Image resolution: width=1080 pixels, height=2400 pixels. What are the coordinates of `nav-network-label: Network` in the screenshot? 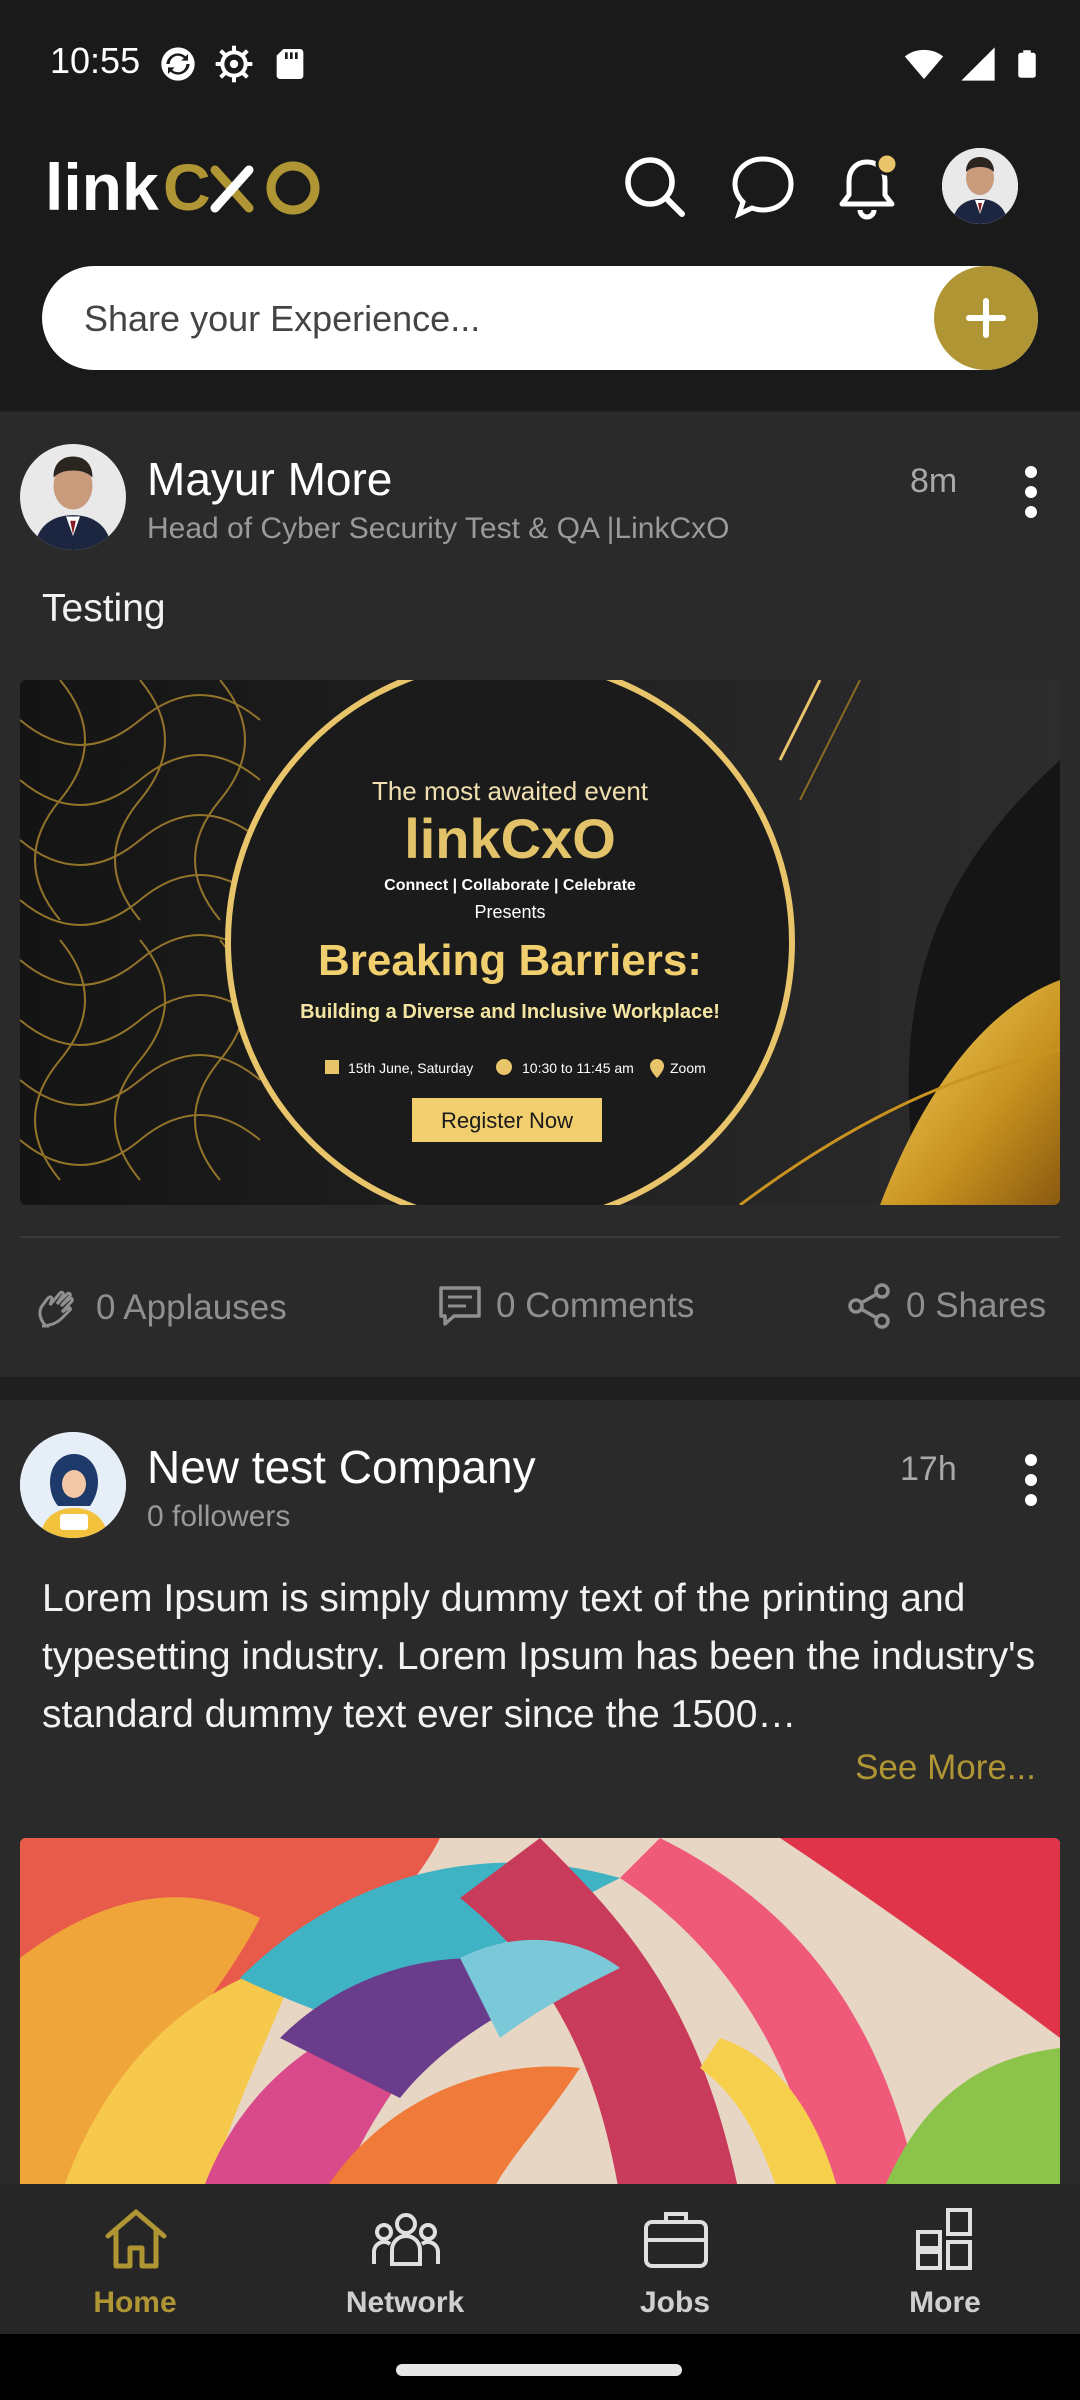 It's located at (405, 2302).